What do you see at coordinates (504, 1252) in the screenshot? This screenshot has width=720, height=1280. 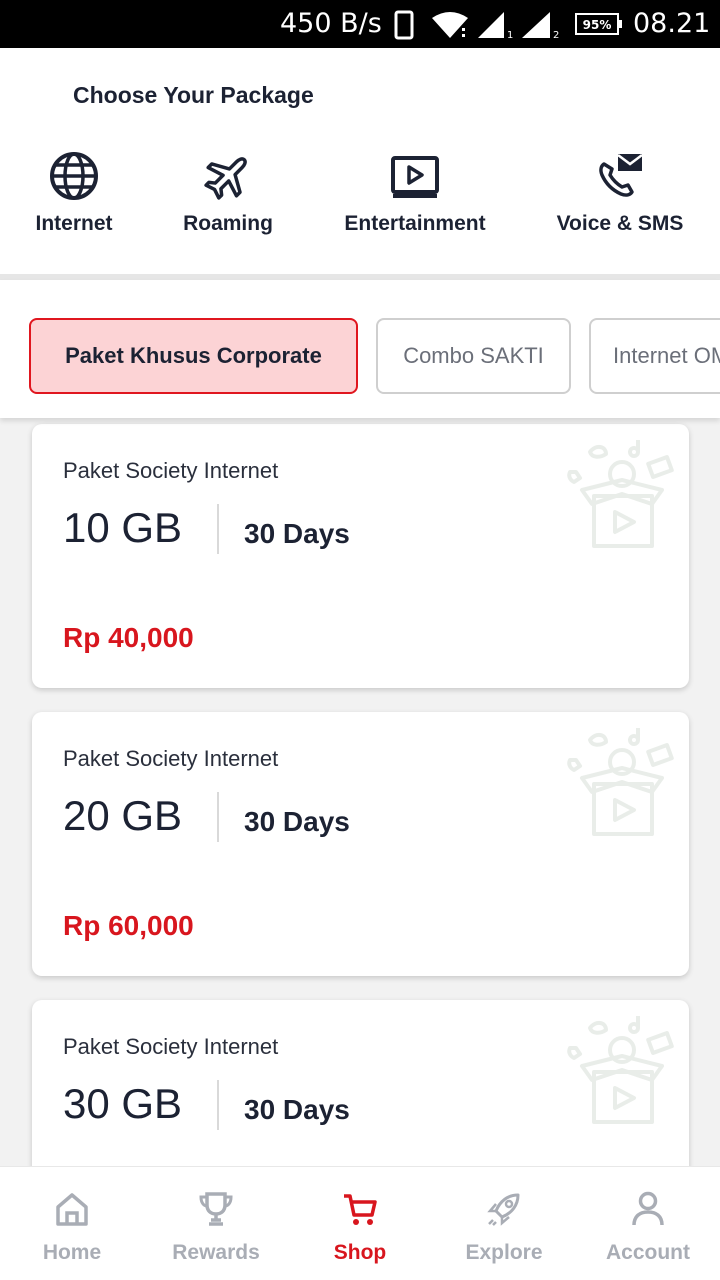 I see `nav-explore-label: Explore` at bounding box center [504, 1252].